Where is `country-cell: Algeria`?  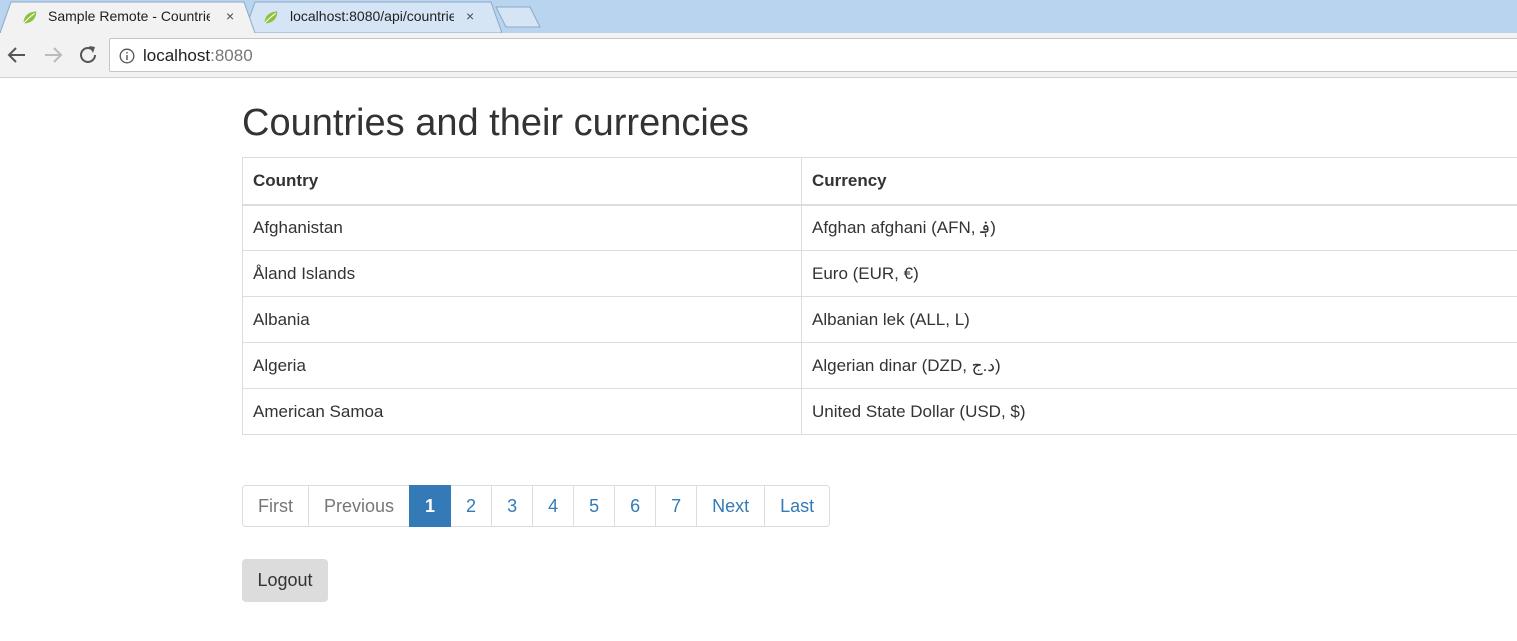
country-cell: Algeria is located at coordinates (522, 365).